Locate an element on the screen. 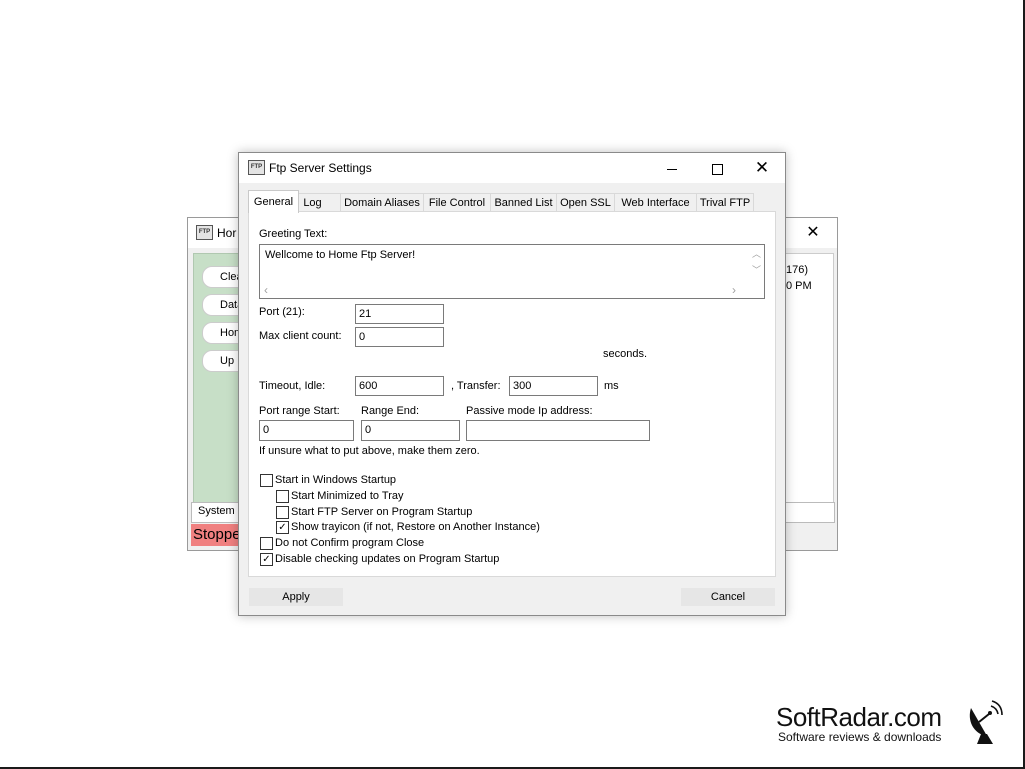  port-range-start-input: 0 is located at coordinates (306, 430).